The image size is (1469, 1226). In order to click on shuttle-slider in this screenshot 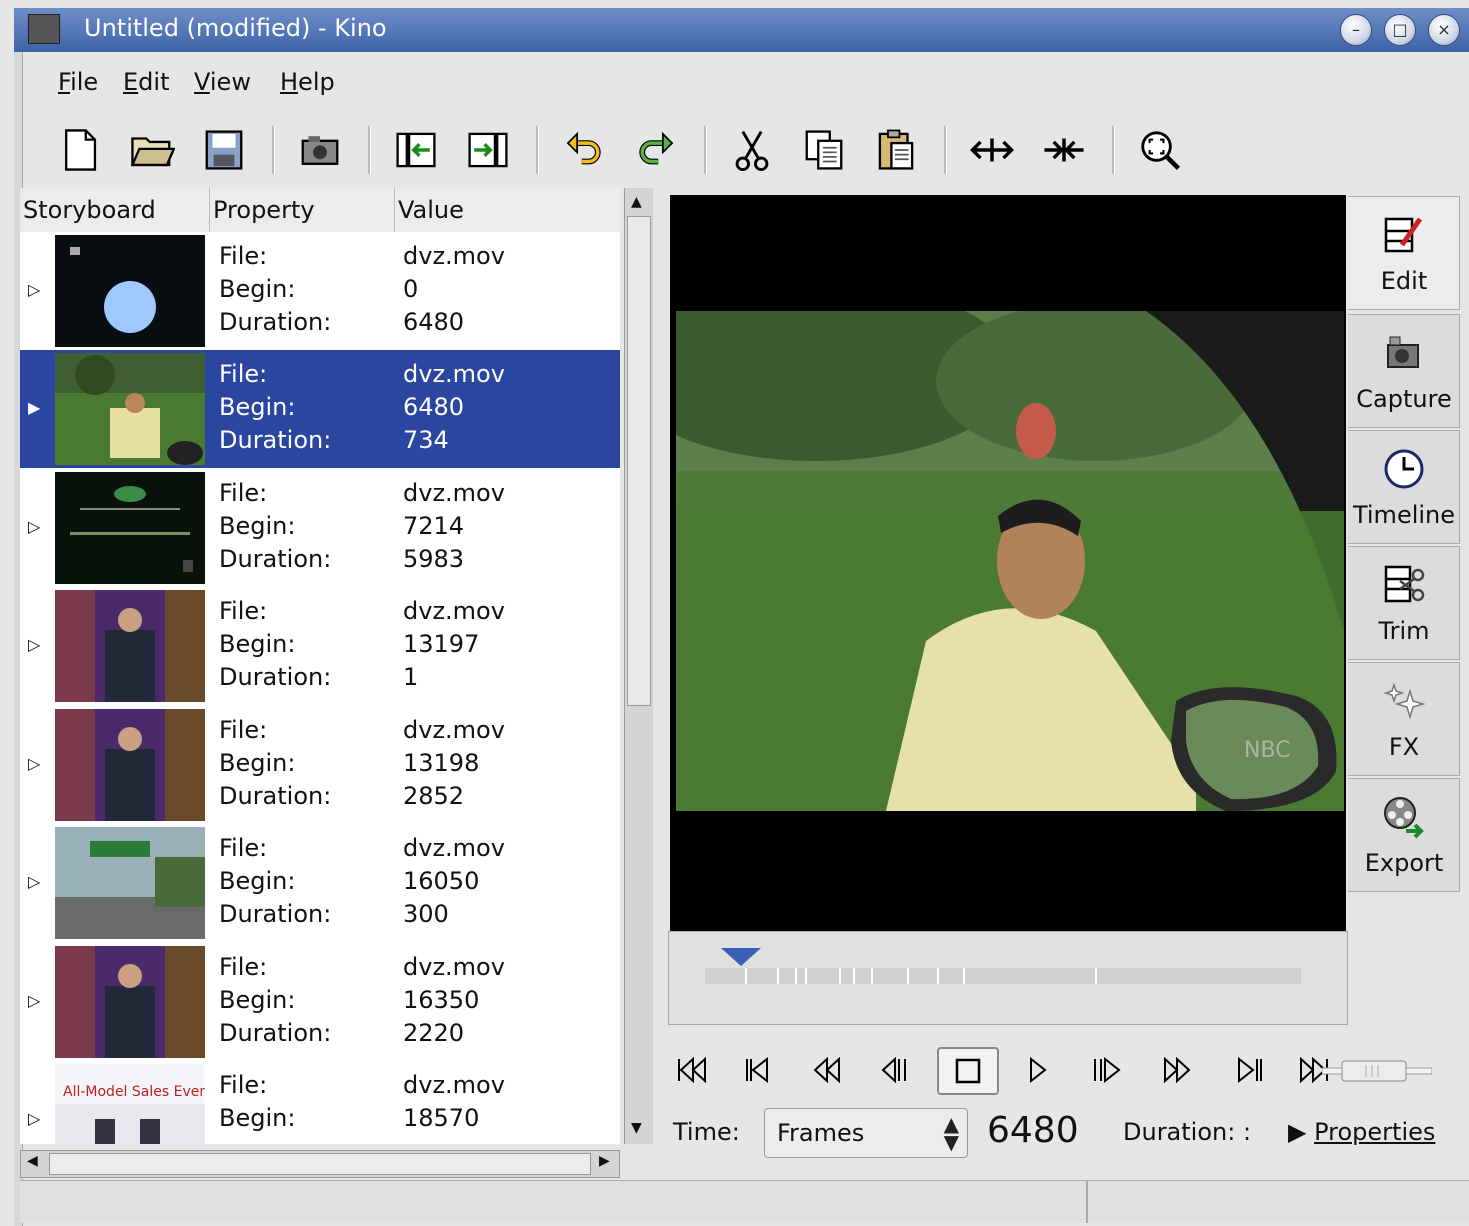, I will do `click(1377, 1071)`.